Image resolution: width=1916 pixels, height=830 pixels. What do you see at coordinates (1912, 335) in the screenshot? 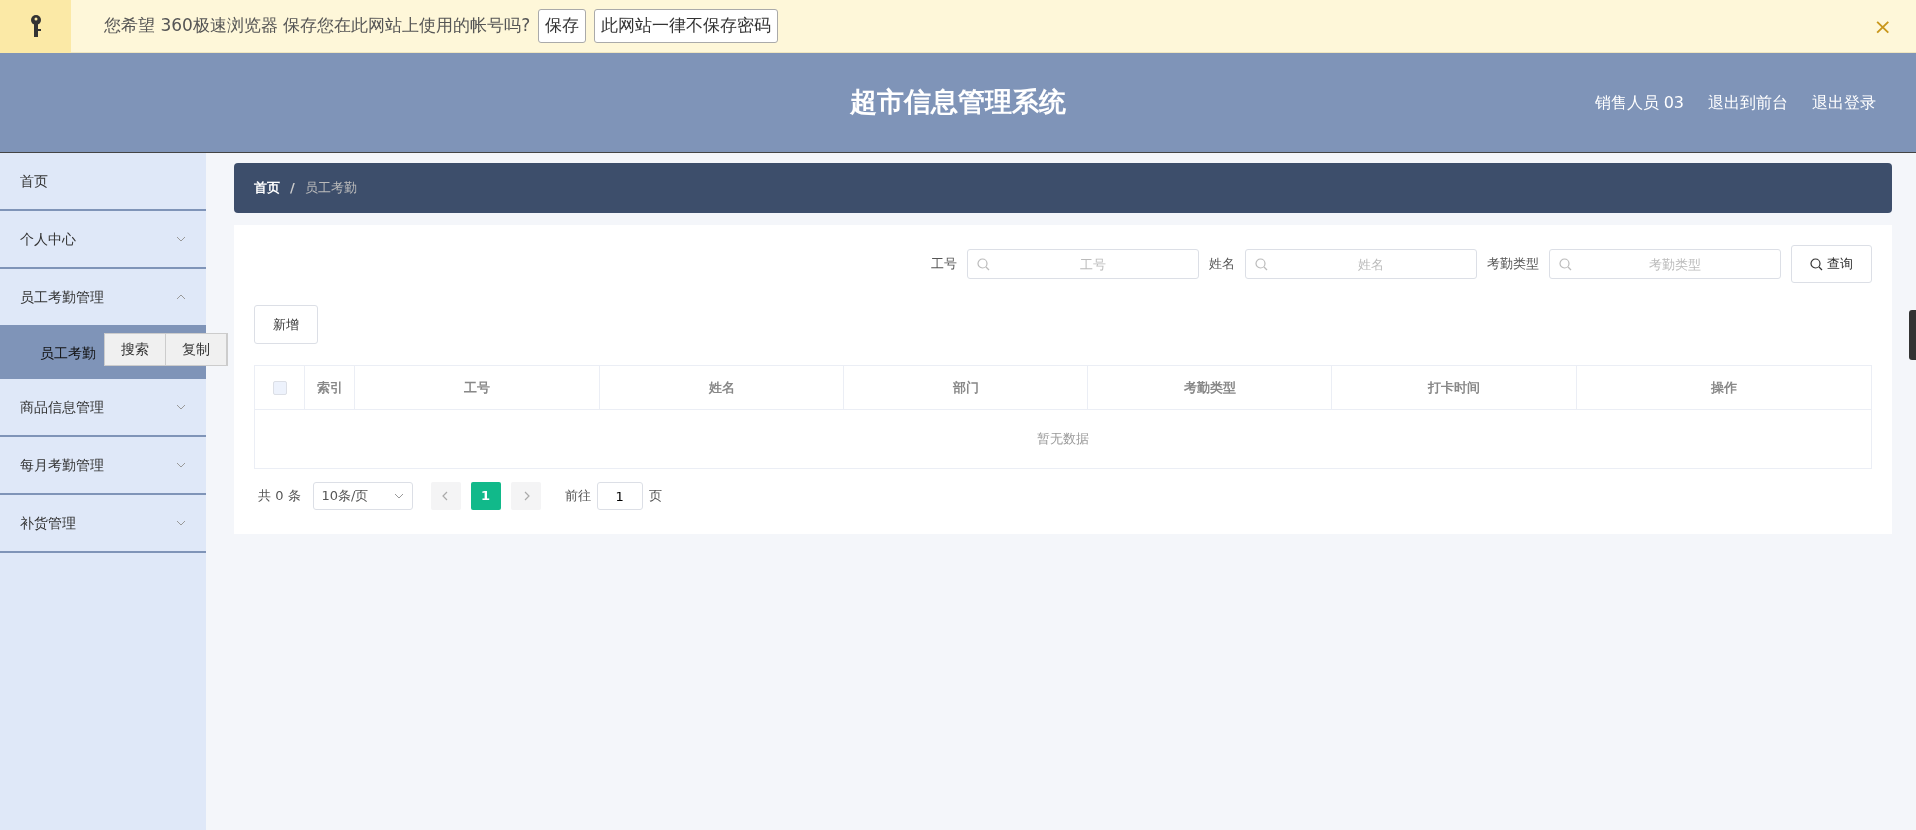
I see `side-handle` at bounding box center [1912, 335].